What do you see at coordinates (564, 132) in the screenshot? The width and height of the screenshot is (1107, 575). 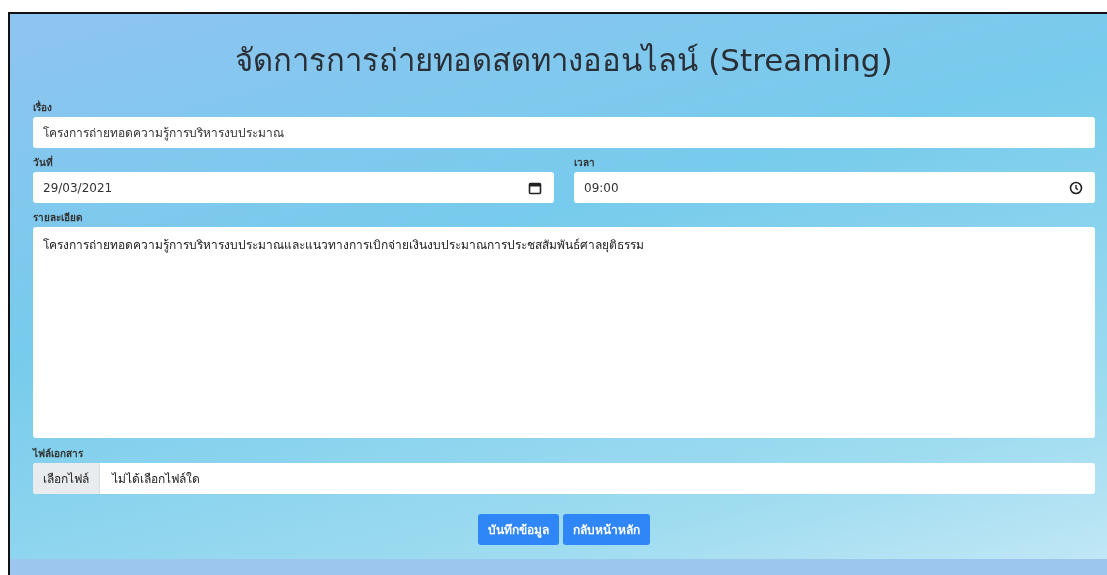 I see `subject-field: โครงการถ่ายทอดความรู้การบริหารงบประมาณ` at bounding box center [564, 132].